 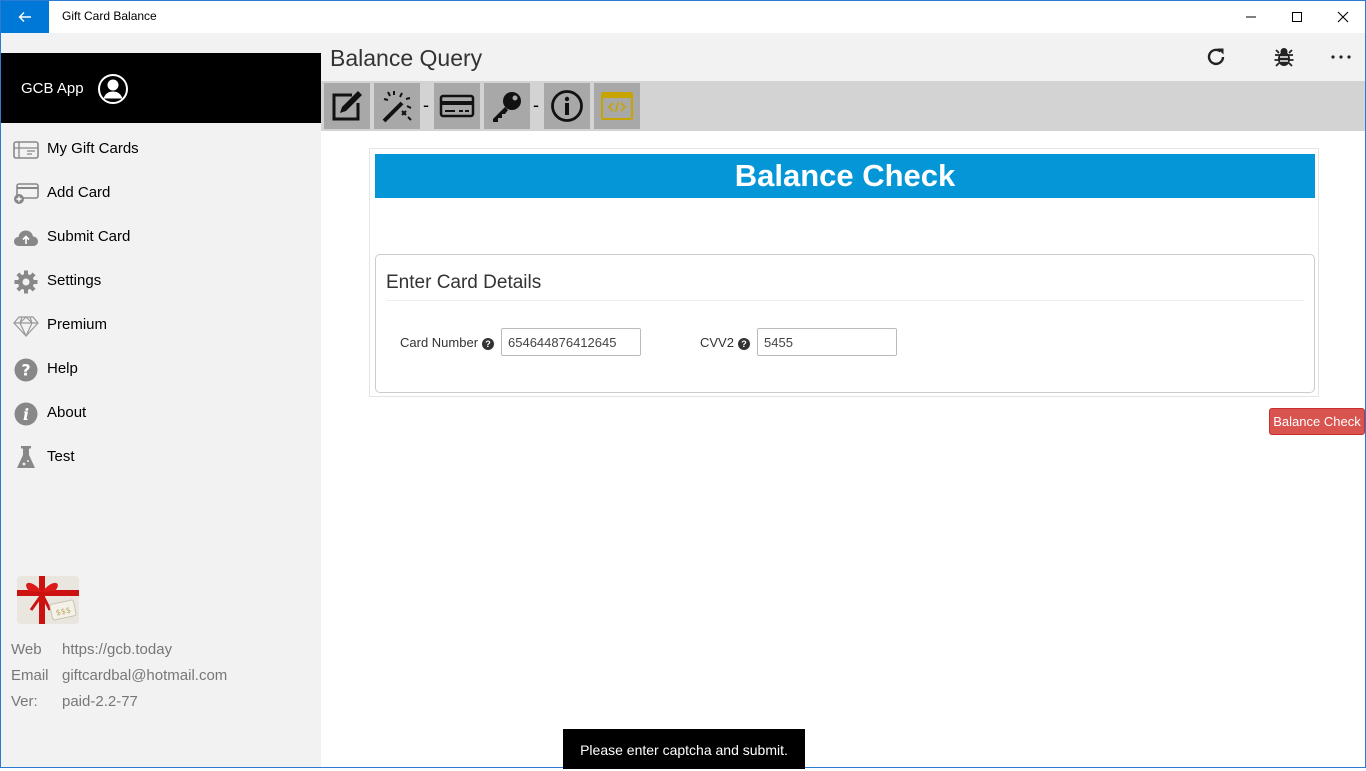 I want to click on version-info: Ver: paid-2.2-77, so click(x=74, y=701).